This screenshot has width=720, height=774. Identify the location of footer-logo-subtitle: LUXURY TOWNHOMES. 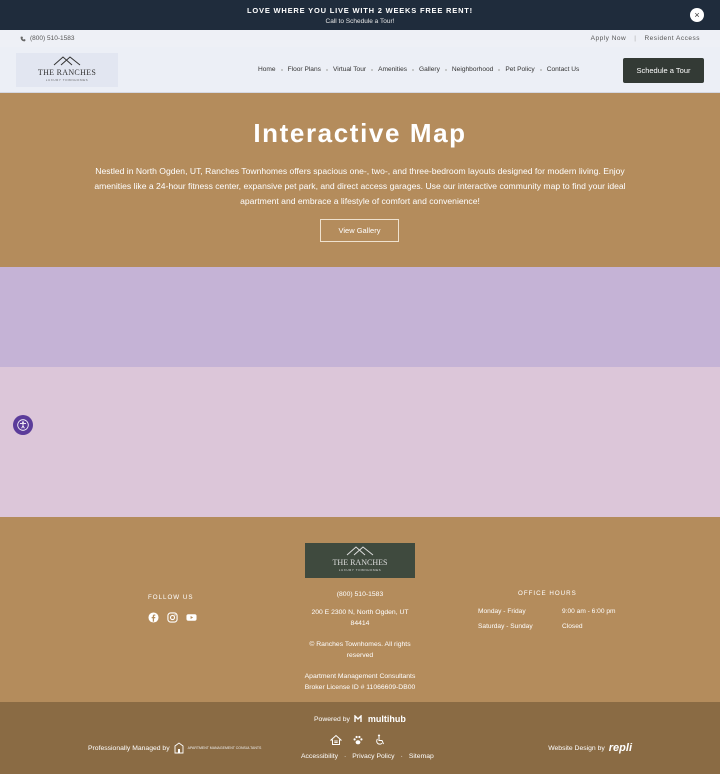
(360, 570).